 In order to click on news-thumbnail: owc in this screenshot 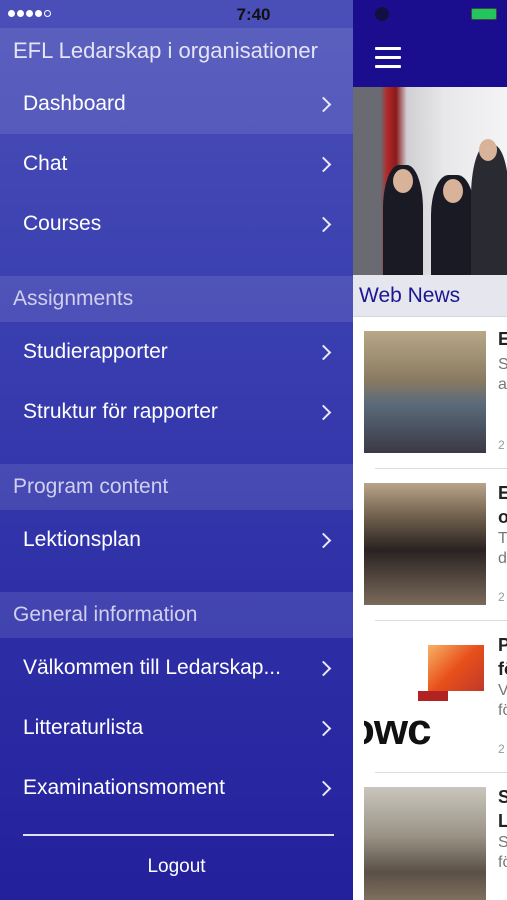, I will do `click(425, 696)`.